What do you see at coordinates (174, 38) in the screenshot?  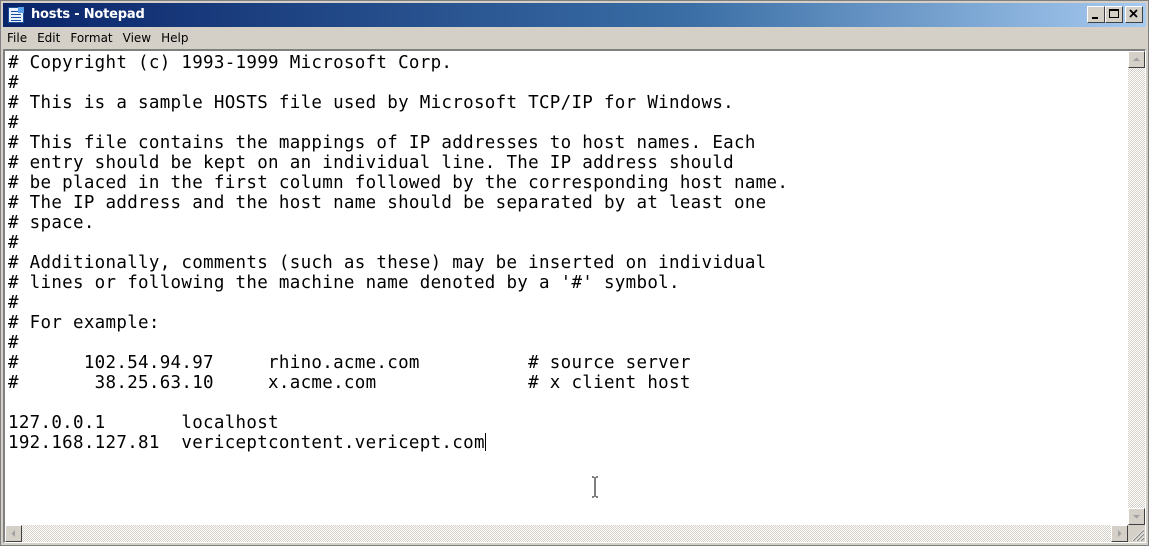 I see `menu-help: Help` at bounding box center [174, 38].